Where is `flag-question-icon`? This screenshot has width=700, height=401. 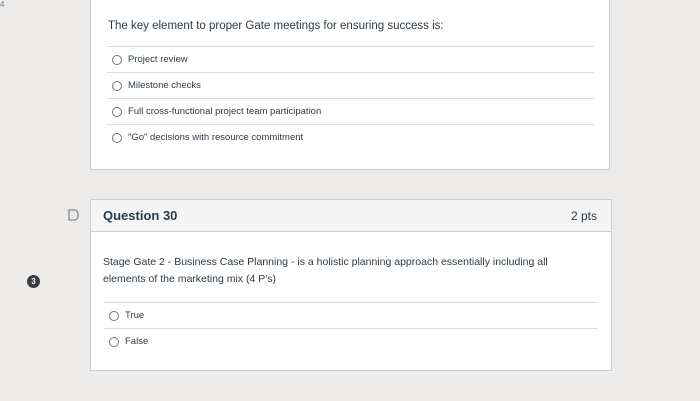
flag-question-icon is located at coordinates (73, 215).